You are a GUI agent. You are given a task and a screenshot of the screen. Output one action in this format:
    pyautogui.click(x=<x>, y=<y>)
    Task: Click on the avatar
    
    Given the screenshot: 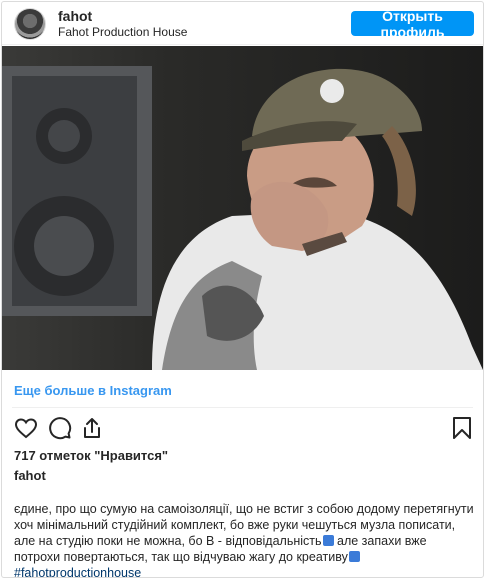 What is the action you would take?
    pyautogui.click(x=30, y=24)
    